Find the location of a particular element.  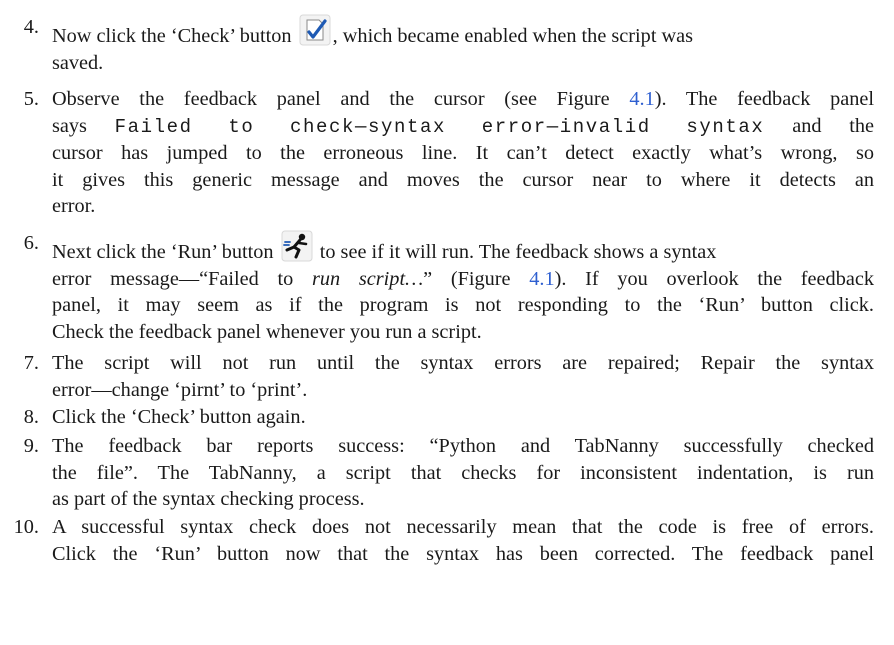

run-script-icon is located at coordinates (297, 246).